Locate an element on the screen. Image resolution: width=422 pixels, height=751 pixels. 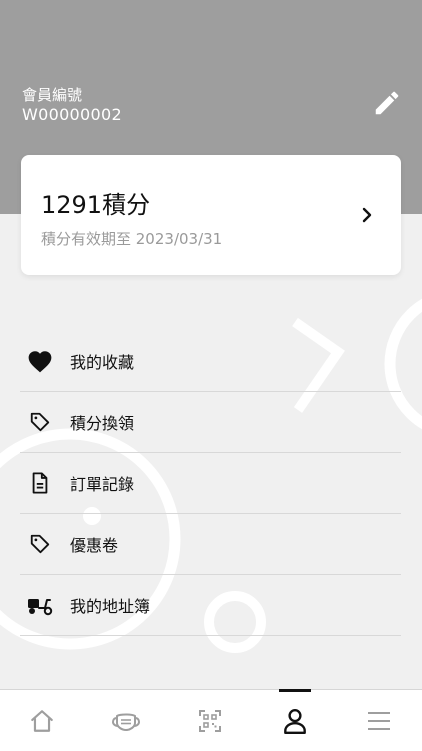
mask-icon is located at coordinates (126, 722).